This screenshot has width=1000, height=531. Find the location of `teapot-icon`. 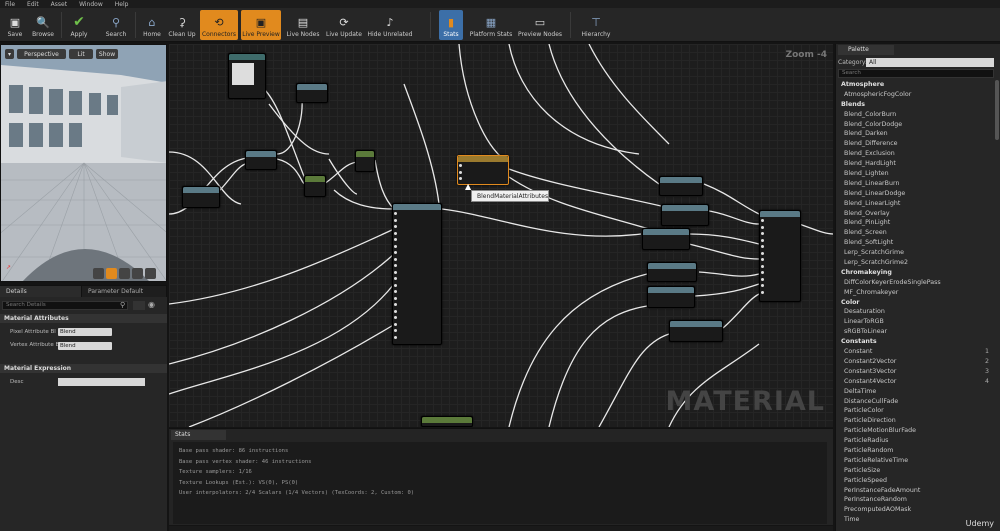

teapot-icon is located at coordinates (150, 273).